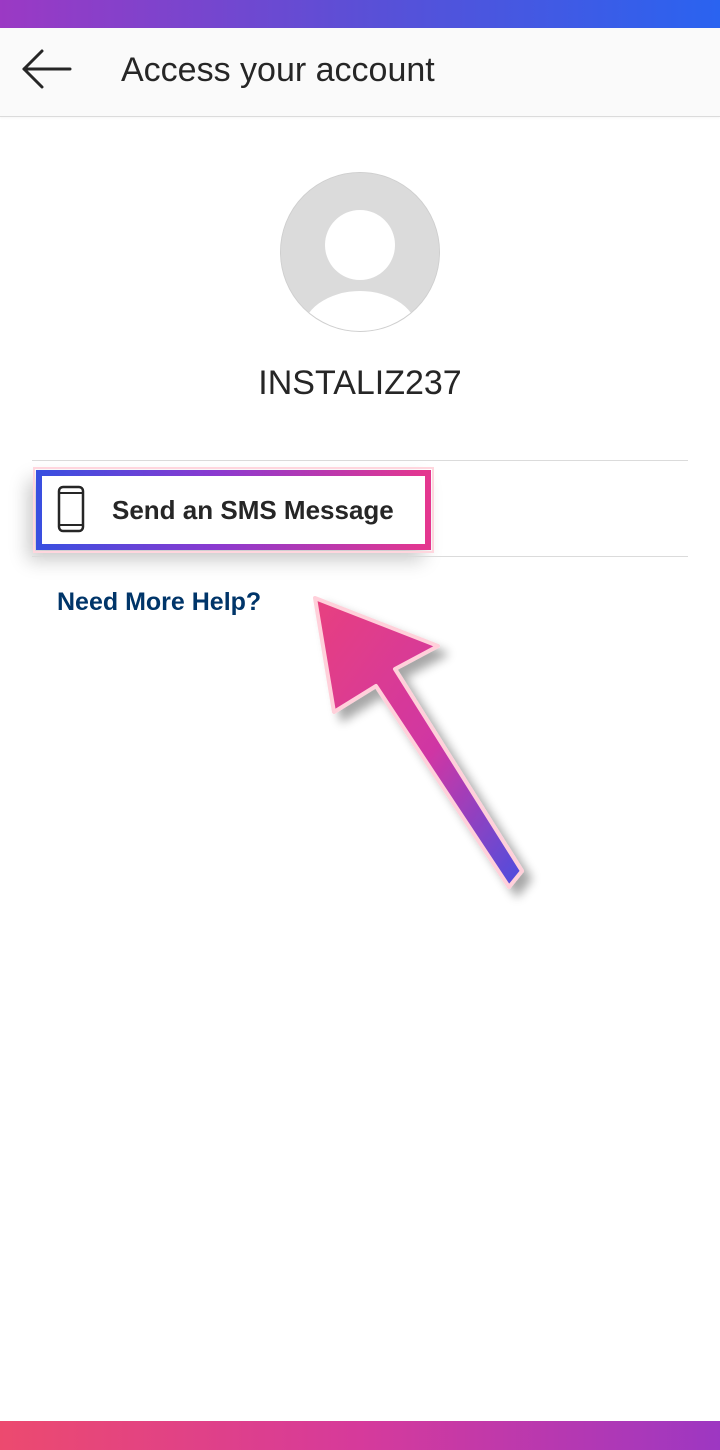  I want to click on arrow-left-icon, so click(47, 69).